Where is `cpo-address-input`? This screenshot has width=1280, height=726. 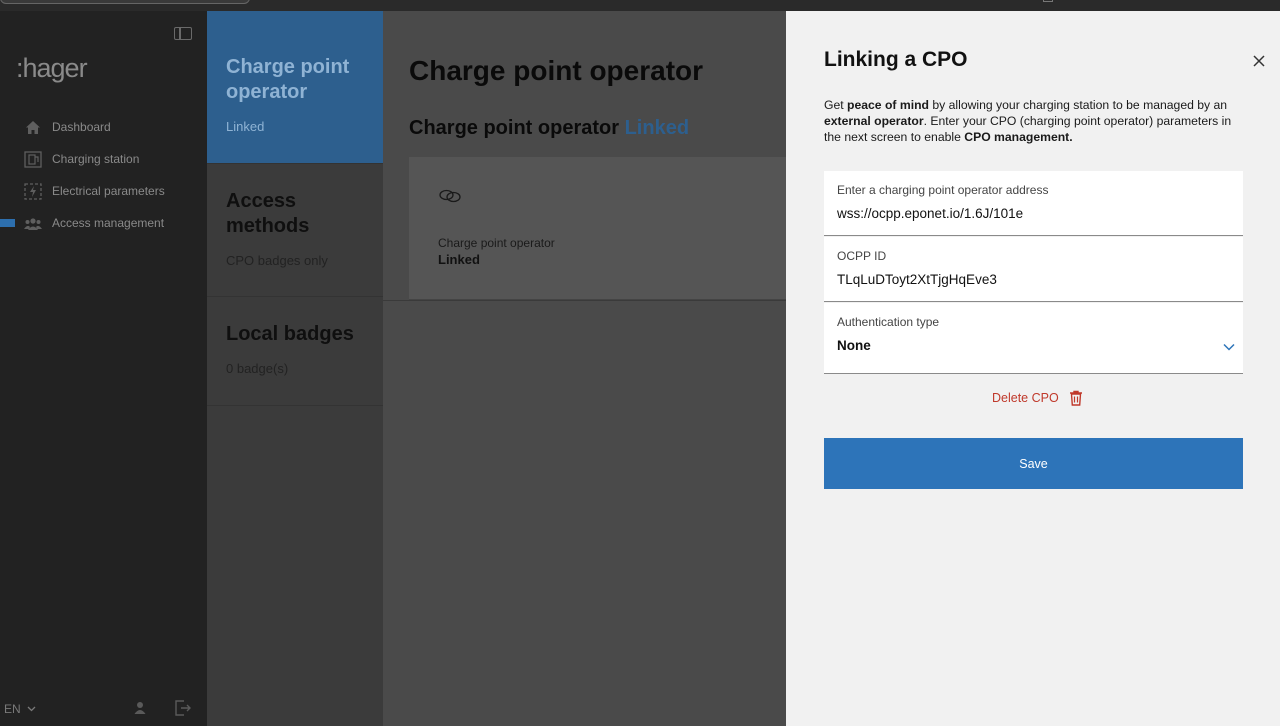 cpo-address-input is located at coordinates (1027, 213).